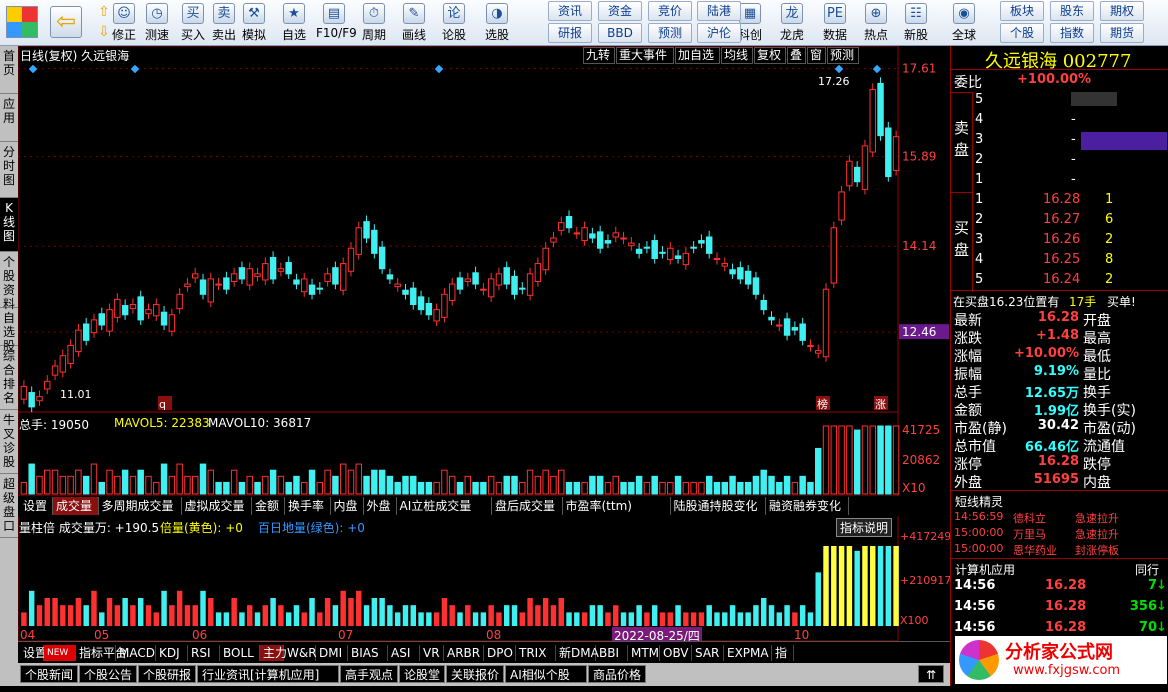 This screenshot has height=692, width=1168. I want to click on toolbar-pair-top-2: 竞价, so click(670, 11).